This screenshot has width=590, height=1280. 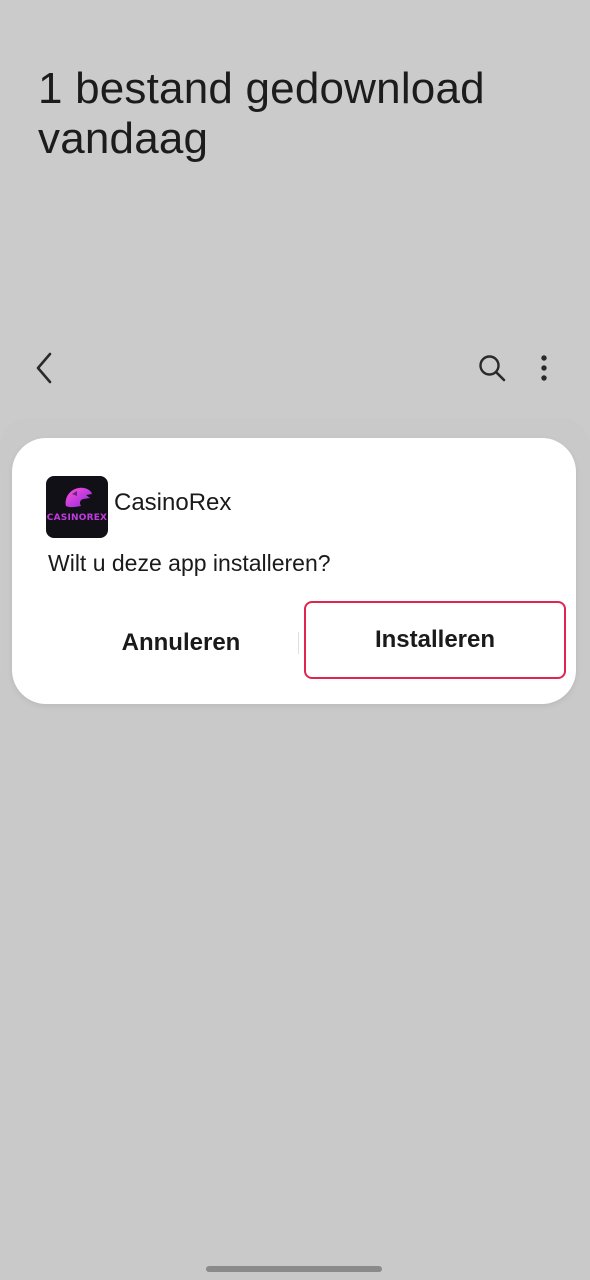 What do you see at coordinates (189, 563) in the screenshot?
I see `install-question: Wilt u deze app installeren?` at bounding box center [189, 563].